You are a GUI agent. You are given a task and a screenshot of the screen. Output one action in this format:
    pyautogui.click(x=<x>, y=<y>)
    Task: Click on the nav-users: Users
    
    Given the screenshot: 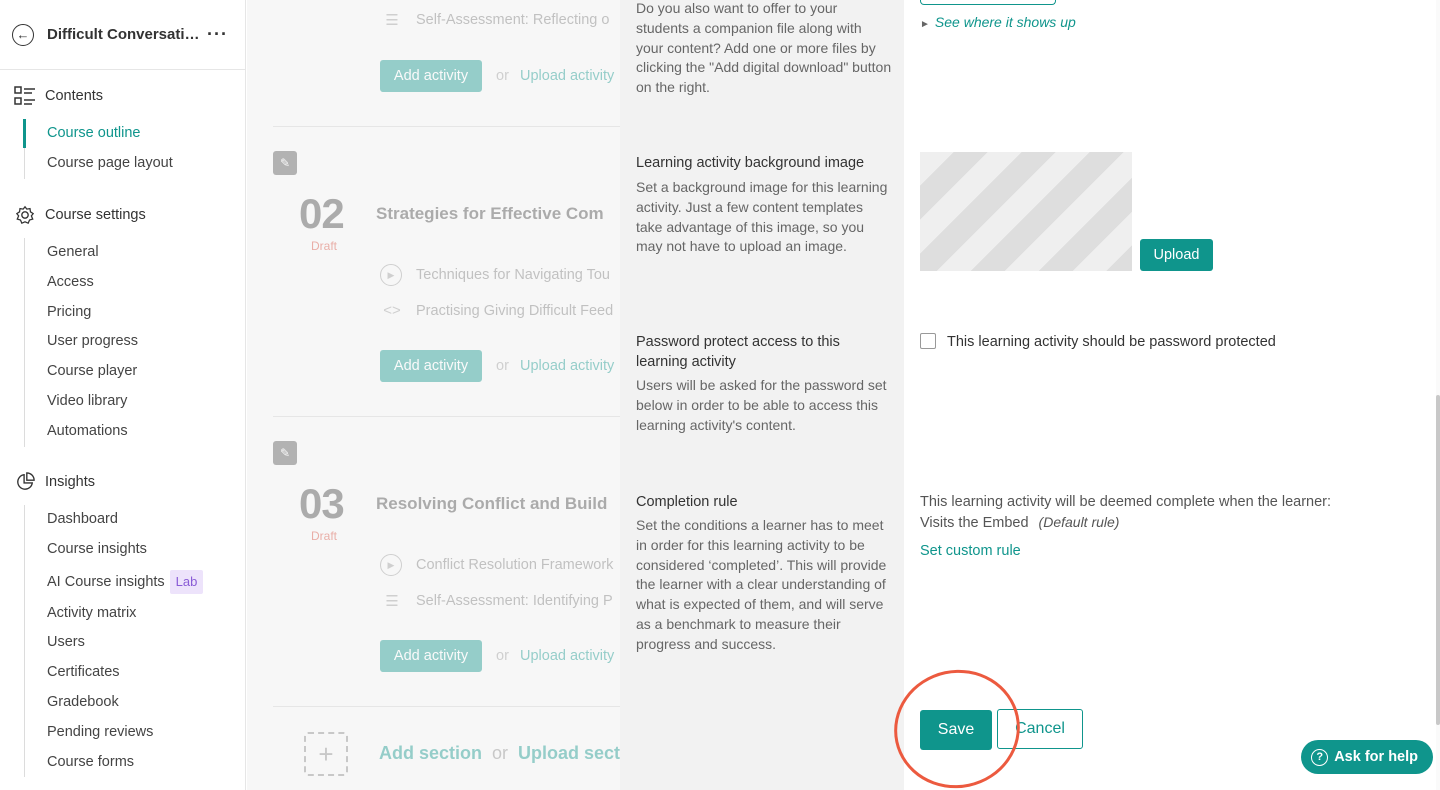 What is the action you would take?
    pyautogui.click(x=114, y=643)
    